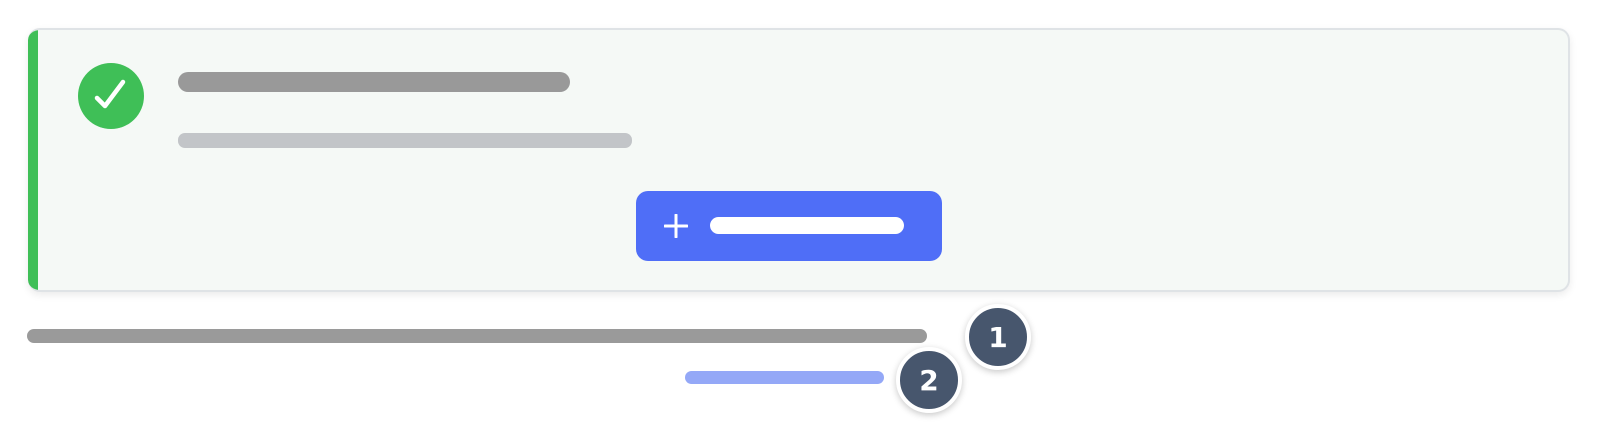 This screenshot has height=432, width=1600. I want to click on add-action-button, so click(789, 226).